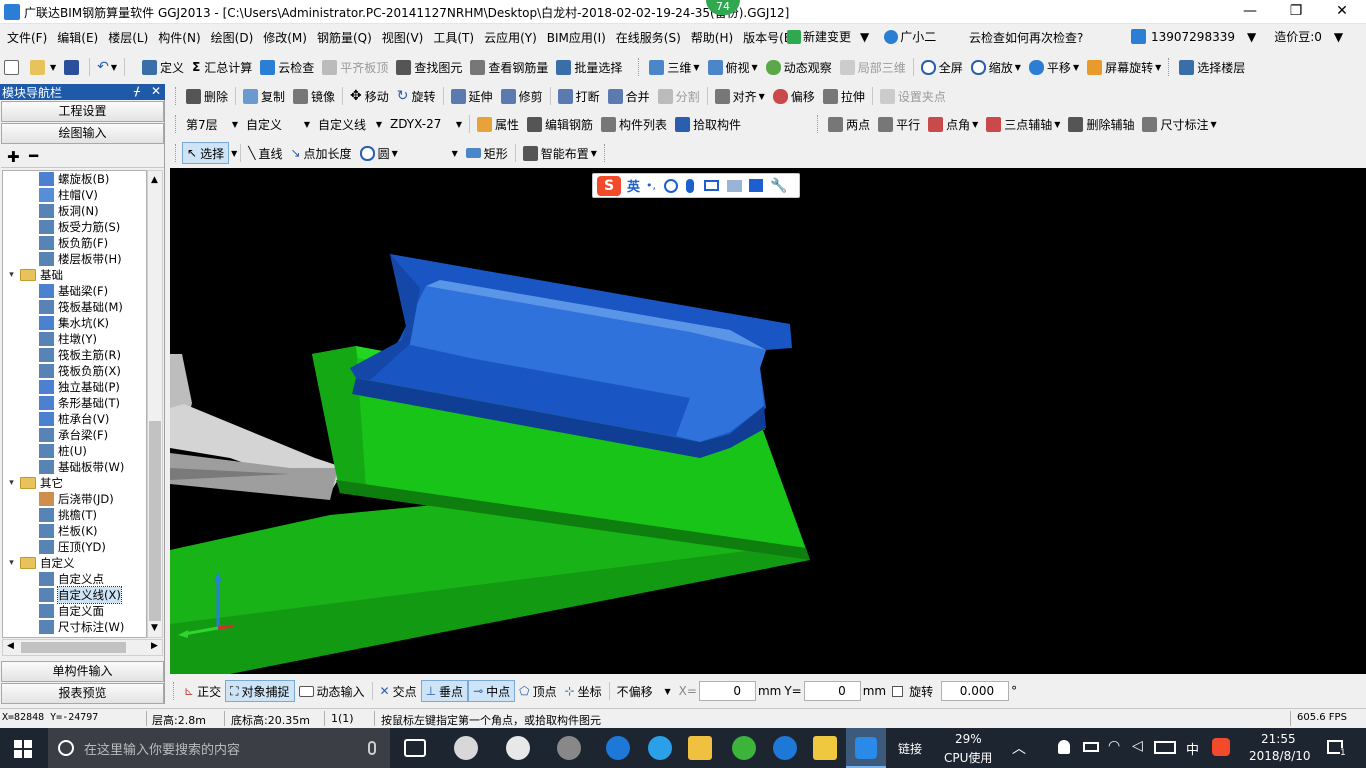 The height and width of the screenshot is (768, 1366). Describe the element at coordinates (560, 153) in the screenshot. I see `smart-layout-button: 智能布置 ▼` at that location.